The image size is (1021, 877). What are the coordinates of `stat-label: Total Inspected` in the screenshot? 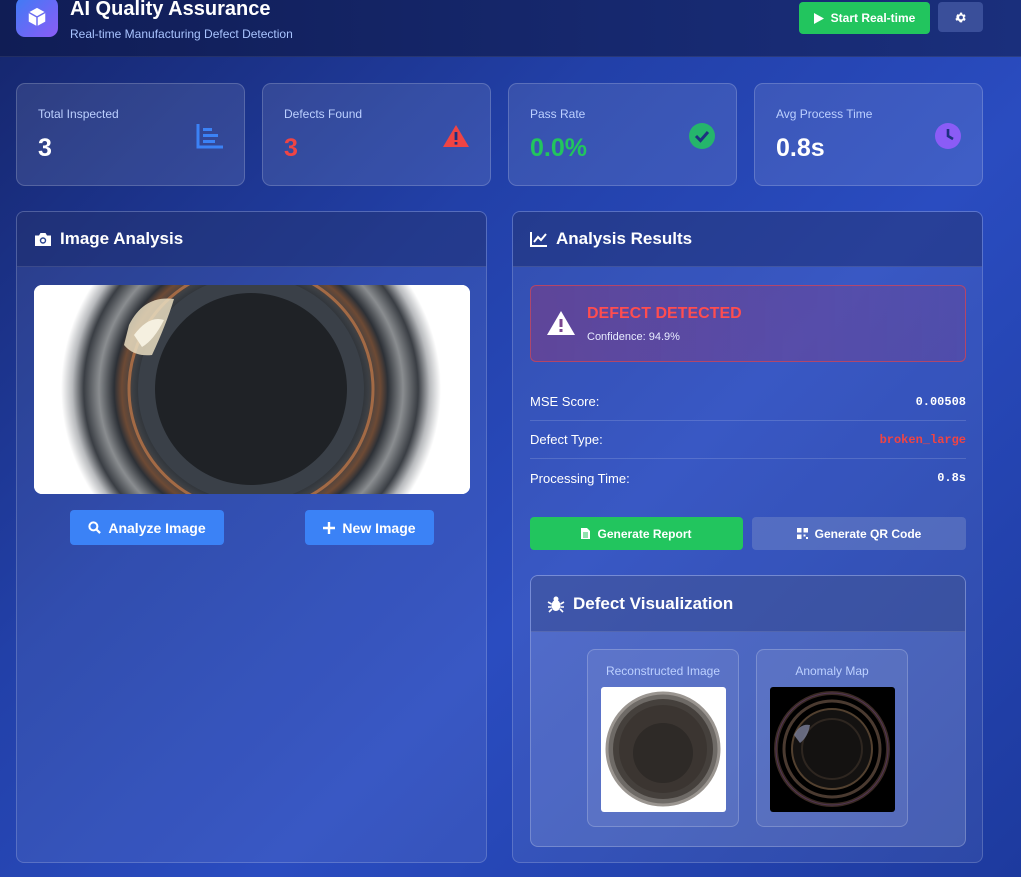 It's located at (78, 114).